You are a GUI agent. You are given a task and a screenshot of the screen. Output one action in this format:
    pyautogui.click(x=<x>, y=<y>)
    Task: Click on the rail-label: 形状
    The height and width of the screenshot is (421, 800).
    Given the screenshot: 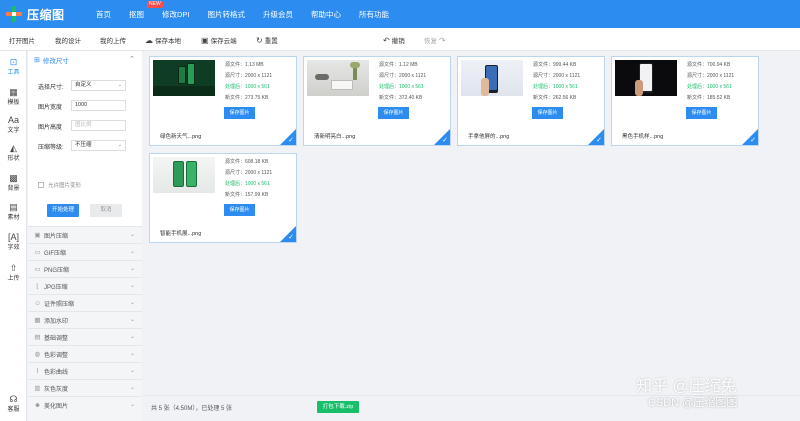 What is the action you would take?
    pyautogui.click(x=13, y=159)
    